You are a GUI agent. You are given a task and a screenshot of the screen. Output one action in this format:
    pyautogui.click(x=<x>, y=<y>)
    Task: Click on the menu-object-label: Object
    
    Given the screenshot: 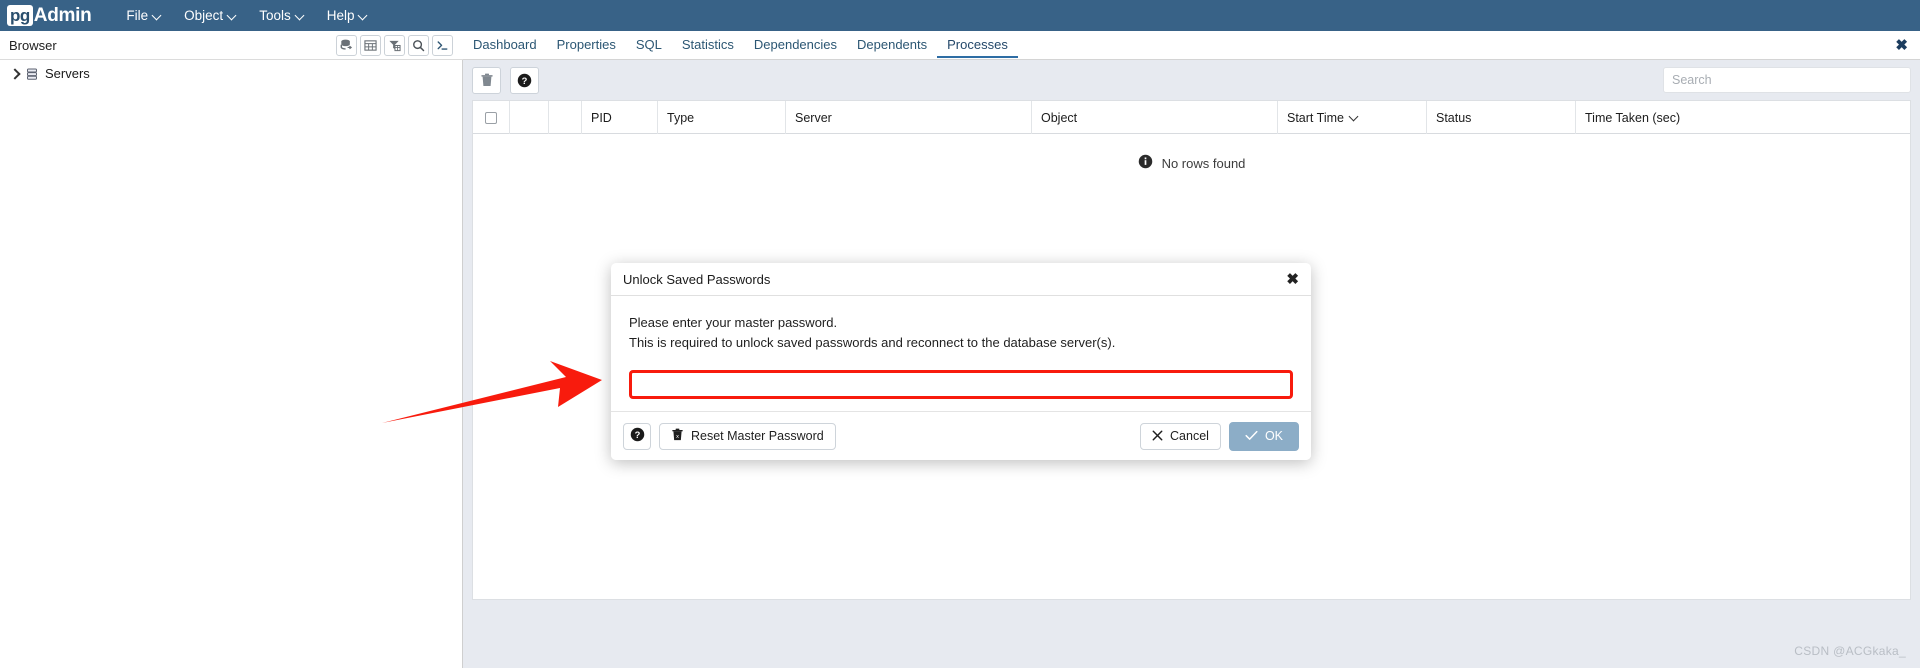 What is the action you would take?
    pyautogui.click(x=204, y=15)
    